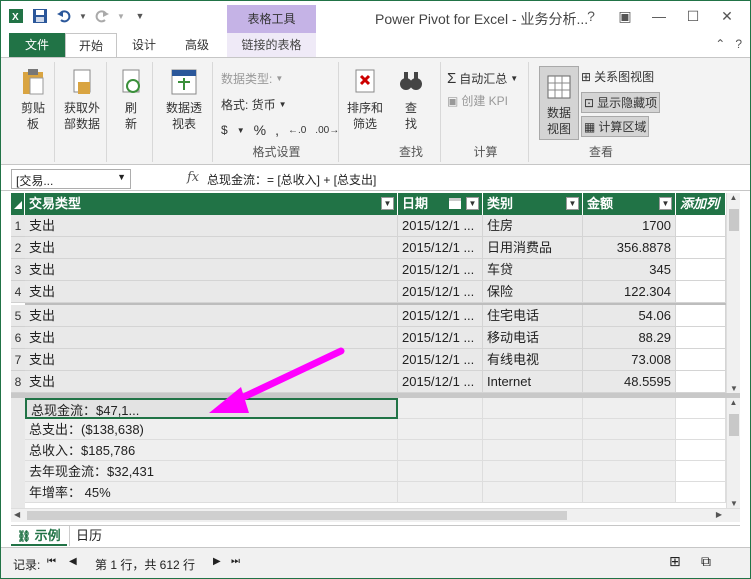 The height and width of the screenshot is (579, 751). Describe the element at coordinates (733, 453) in the screenshot. I see `calc-vertical-scrollbar: ▲ ▼` at that location.